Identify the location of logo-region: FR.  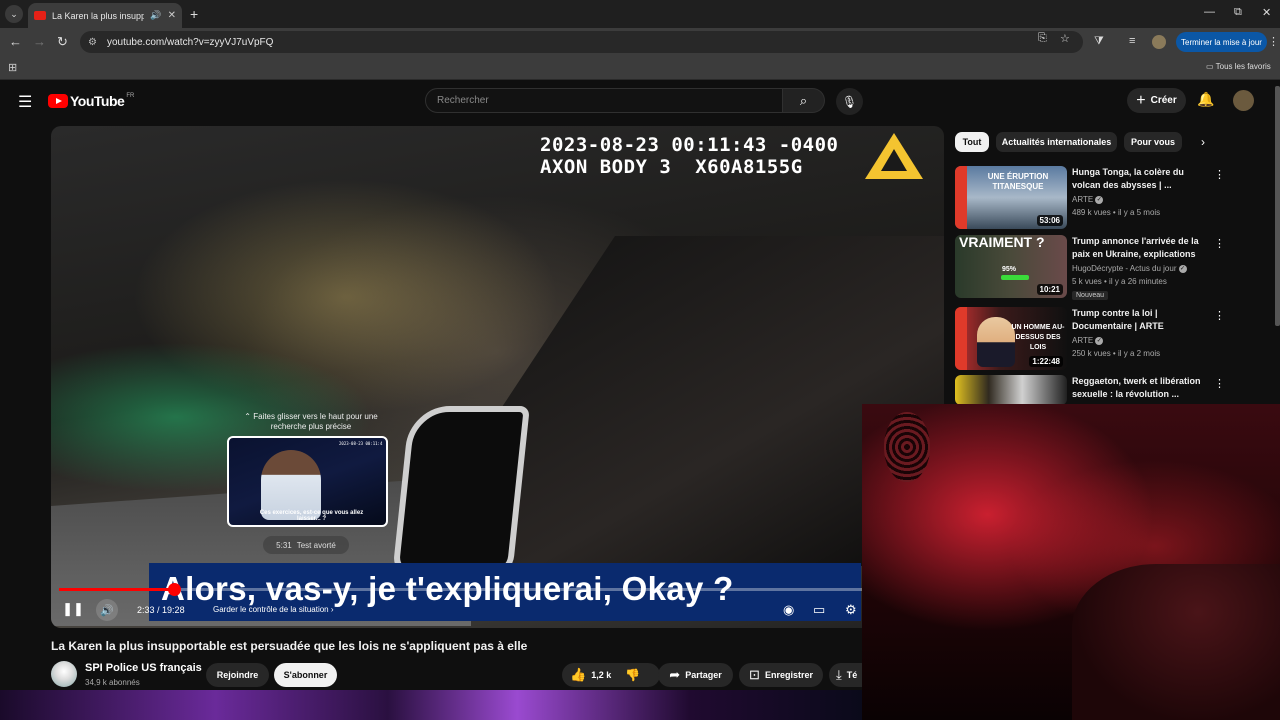
(130, 96).